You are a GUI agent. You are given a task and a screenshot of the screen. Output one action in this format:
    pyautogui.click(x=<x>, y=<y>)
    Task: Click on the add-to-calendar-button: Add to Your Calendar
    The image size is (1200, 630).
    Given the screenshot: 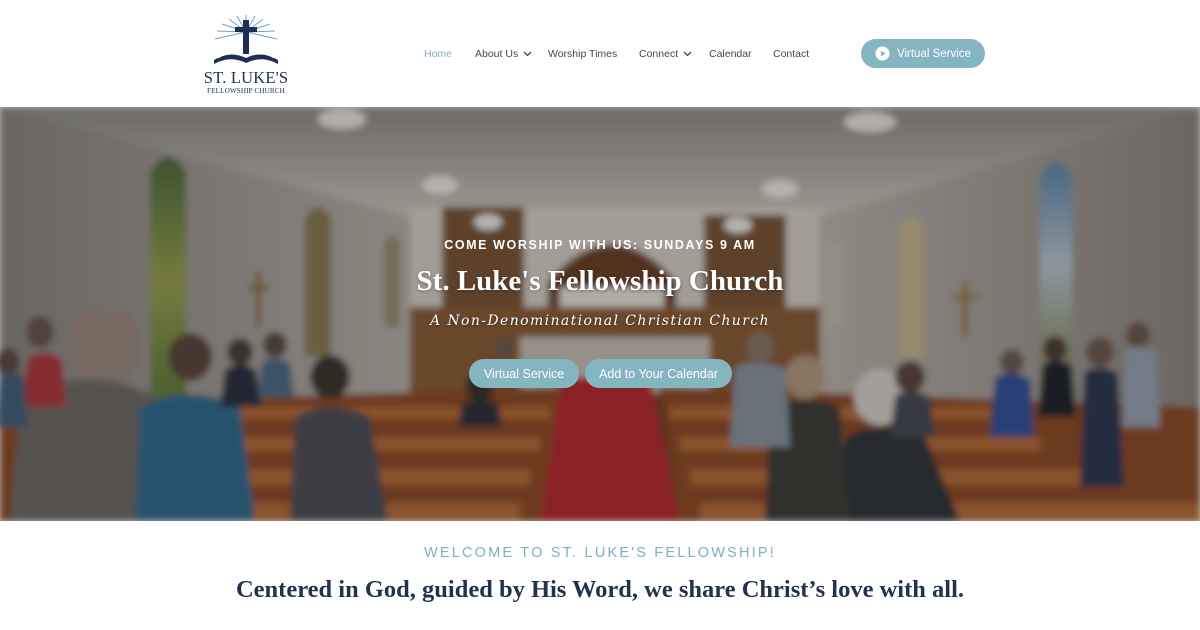 What is the action you would take?
    pyautogui.click(x=658, y=373)
    